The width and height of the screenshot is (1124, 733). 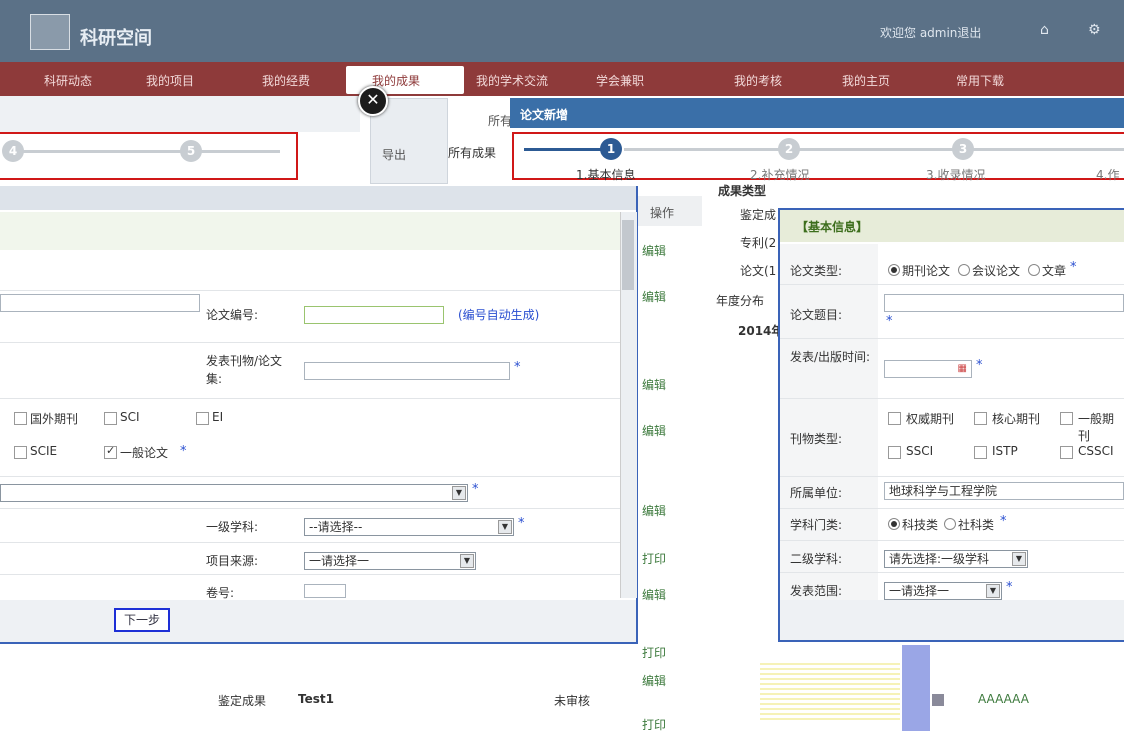 What do you see at coordinates (20, 452) in the screenshot?
I see `checkbox-scie` at bounding box center [20, 452].